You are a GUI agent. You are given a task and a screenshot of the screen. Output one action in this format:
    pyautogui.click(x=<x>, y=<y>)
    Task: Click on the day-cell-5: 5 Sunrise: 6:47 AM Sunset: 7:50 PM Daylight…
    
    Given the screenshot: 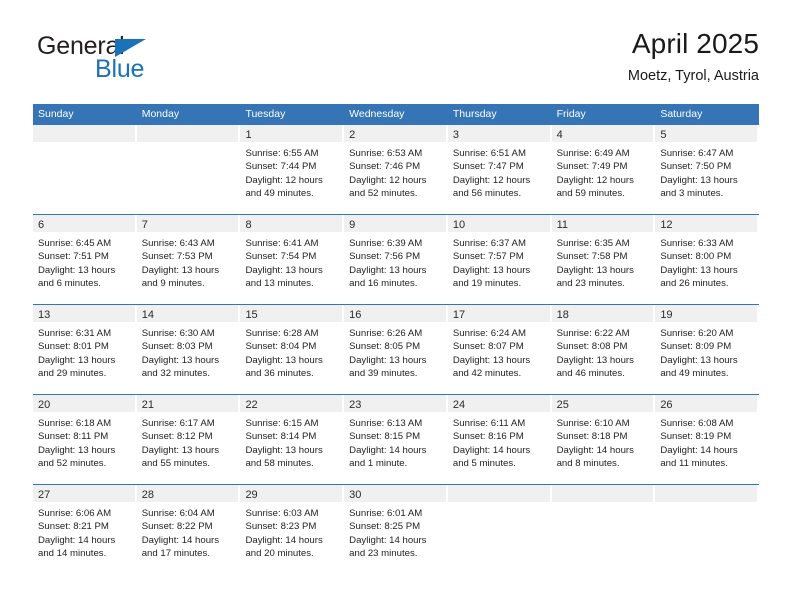 What is the action you would take?
    pyautogui.click(x=707, y=169)
    